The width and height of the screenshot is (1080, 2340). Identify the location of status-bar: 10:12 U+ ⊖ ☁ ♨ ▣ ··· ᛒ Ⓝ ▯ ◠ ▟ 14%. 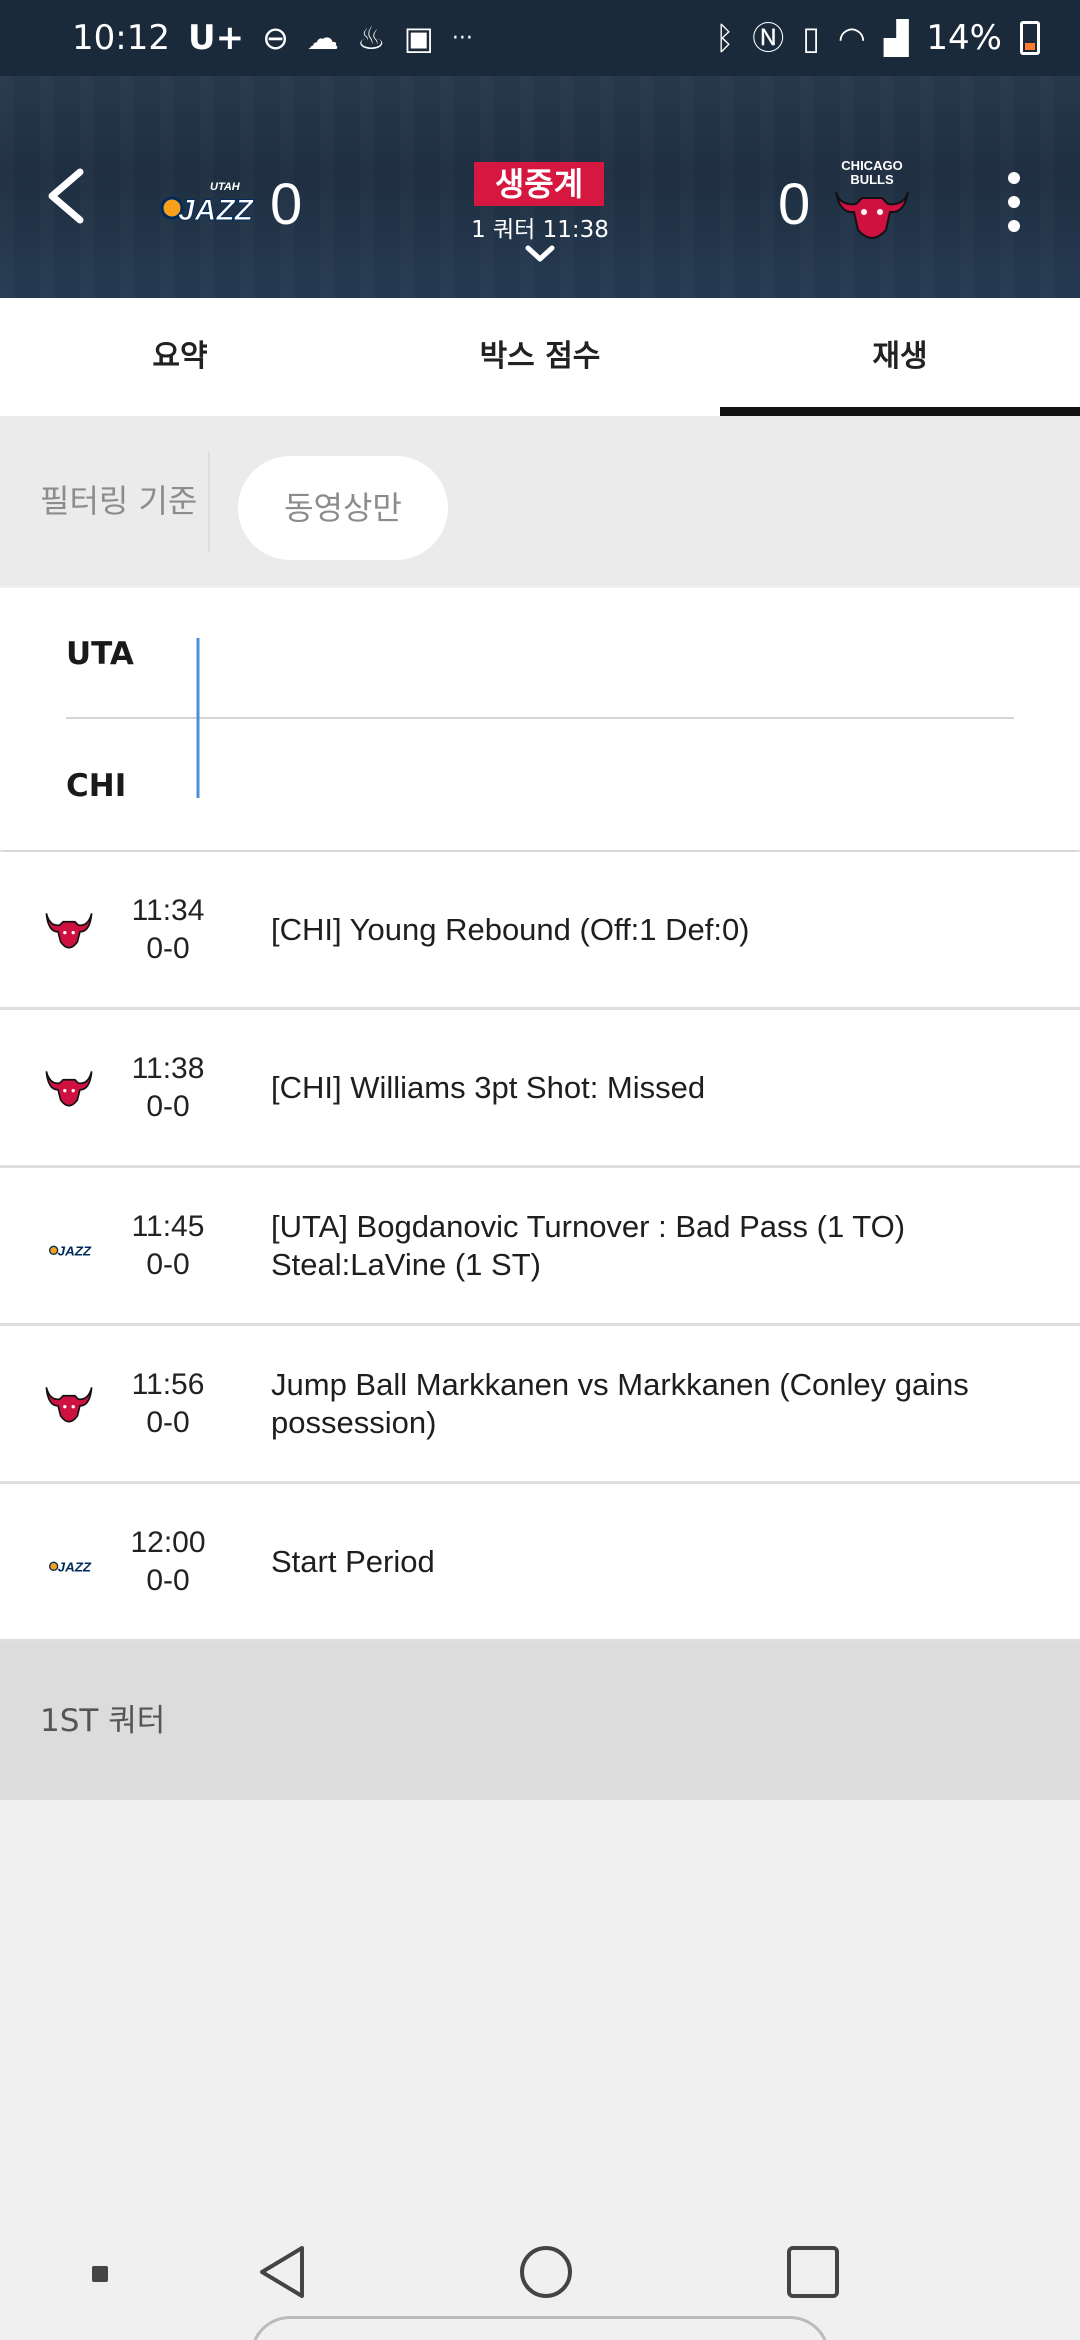
(540, 38).